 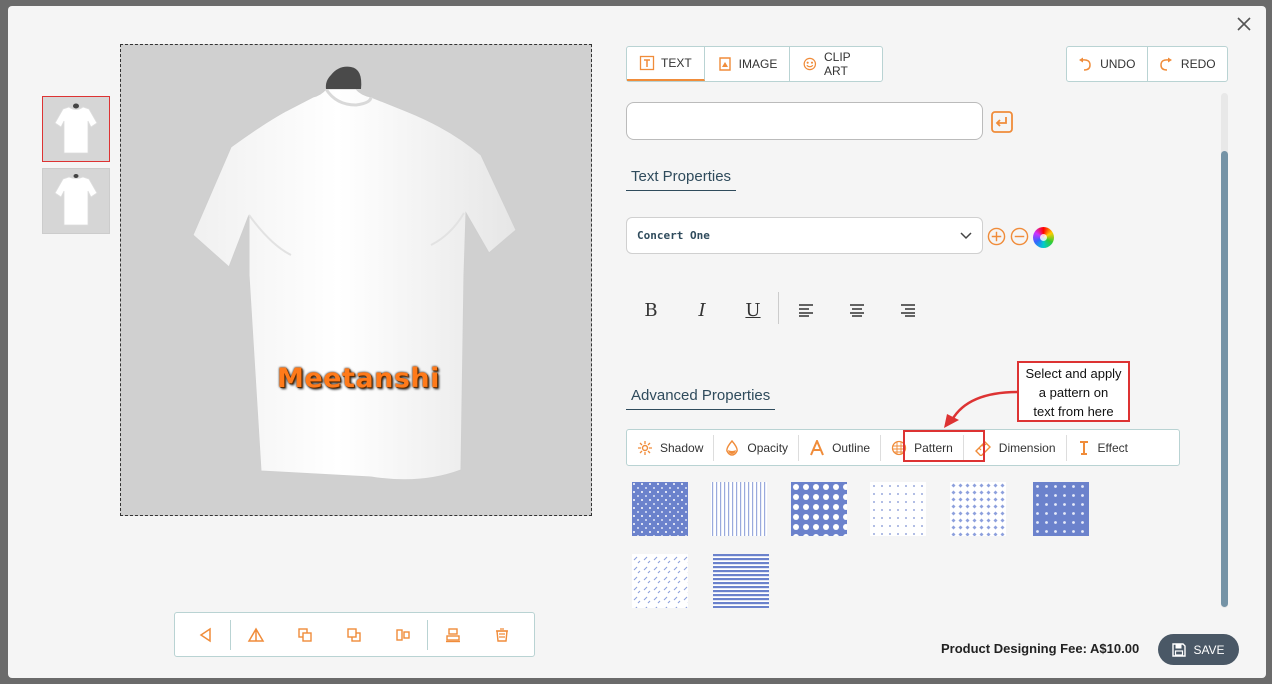 What do you see at coordinates (753, 310) in the screenshot?
I see `underline-button: U` at bounding box center [753, 310].